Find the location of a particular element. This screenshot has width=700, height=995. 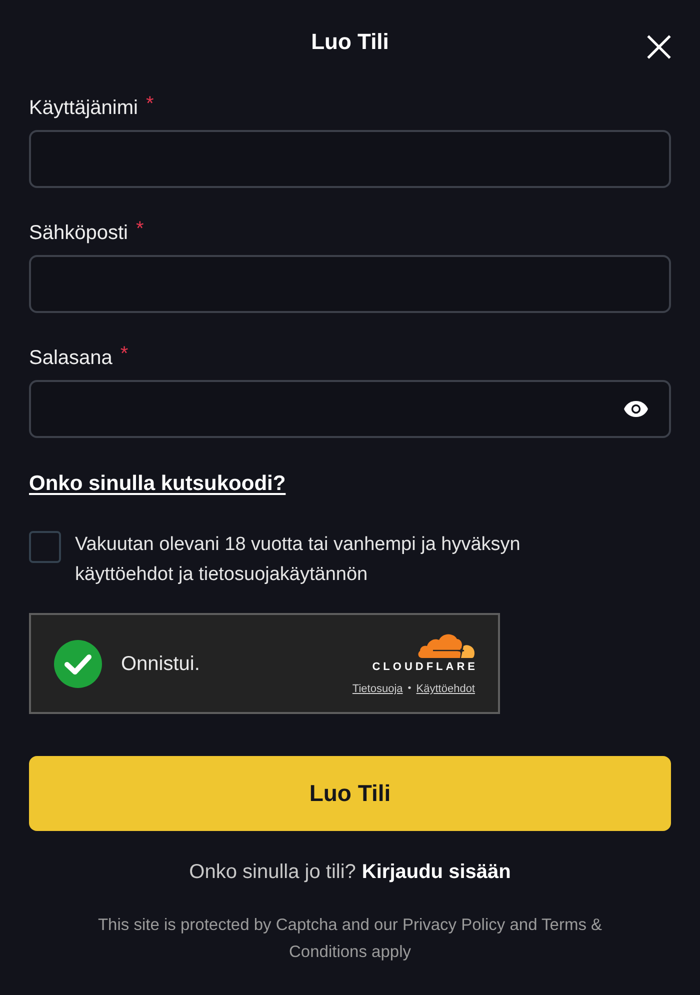

footer-text: This site is protected by Captcha and our Privacy Policy and Terms & Conditions apply is located at coordinates (350, 939).